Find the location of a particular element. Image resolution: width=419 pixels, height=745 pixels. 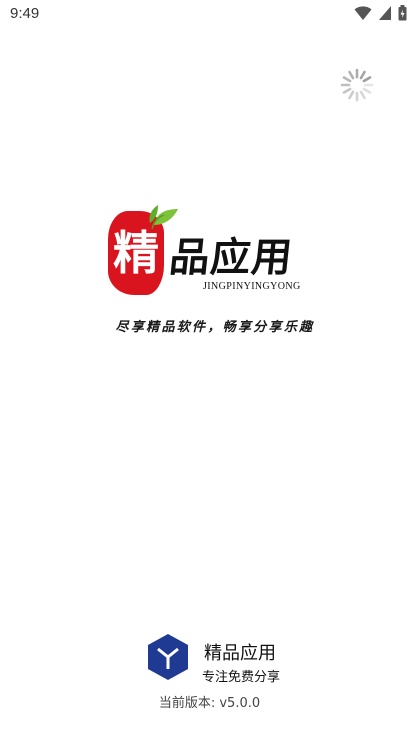

version-text: 当前版本: v5.0.0 is located at coordinates (209, 701).